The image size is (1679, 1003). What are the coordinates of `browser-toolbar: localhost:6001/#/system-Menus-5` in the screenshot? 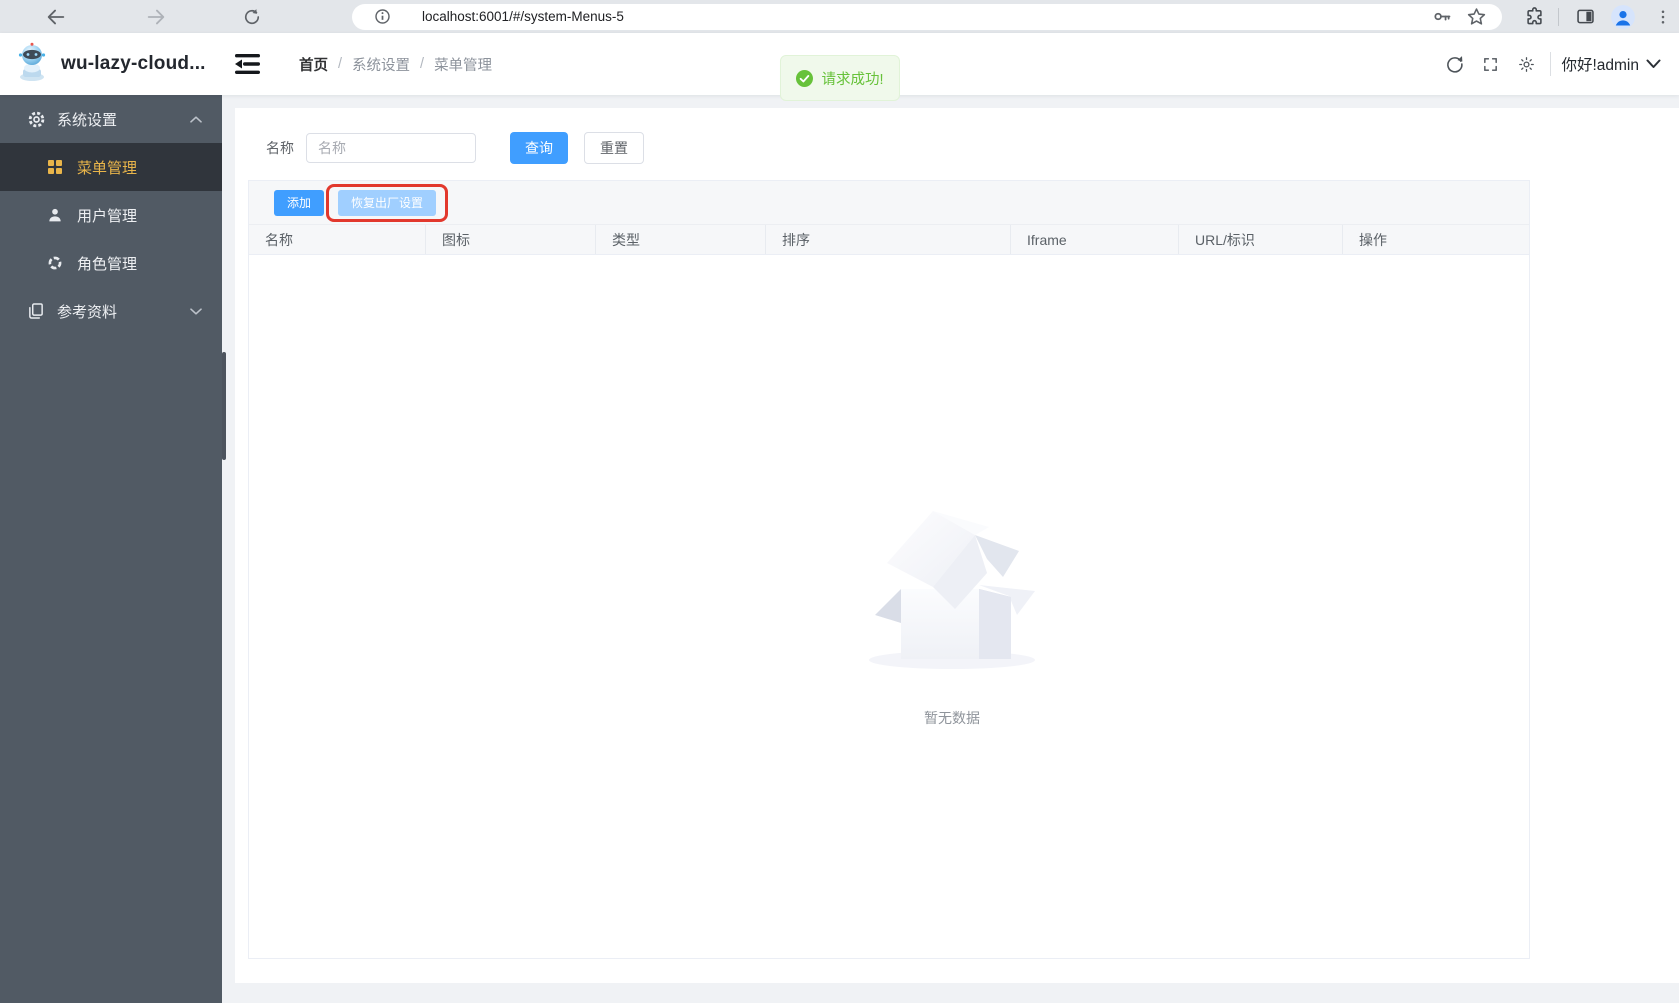 It's located at (839, 16).